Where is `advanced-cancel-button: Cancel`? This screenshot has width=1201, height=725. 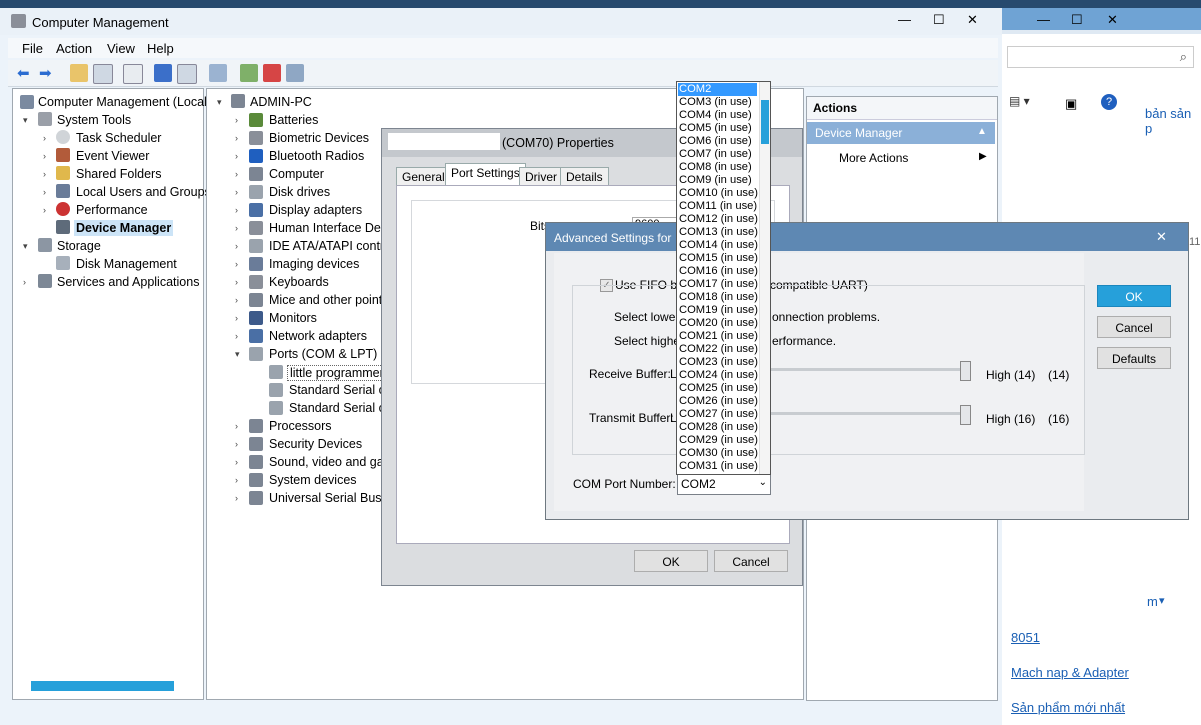
advanced-cancel-button: Cancel is located at coordinates (1134, 327).